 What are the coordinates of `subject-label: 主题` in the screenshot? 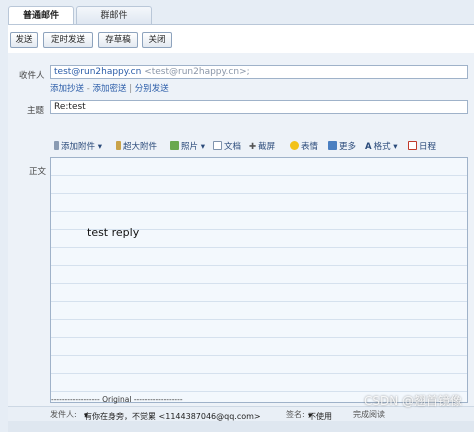 It's located at (36, 111).